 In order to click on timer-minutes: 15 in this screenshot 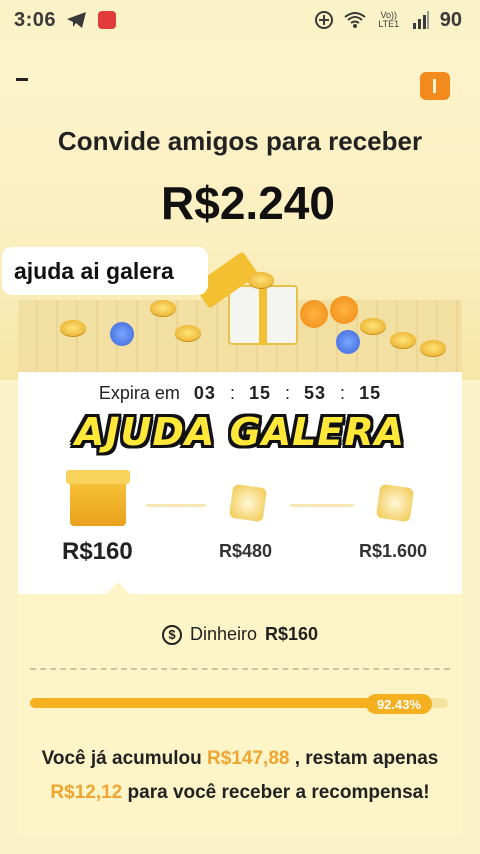, I will do `click(259, 393)`.